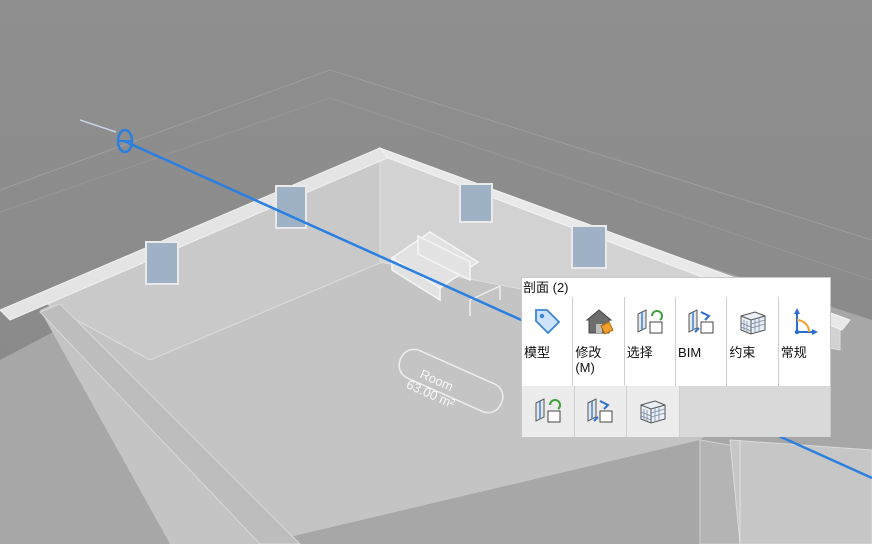 This screenshot has width=872, height=544. I want to click on quick-select-button, so click(548, 411).